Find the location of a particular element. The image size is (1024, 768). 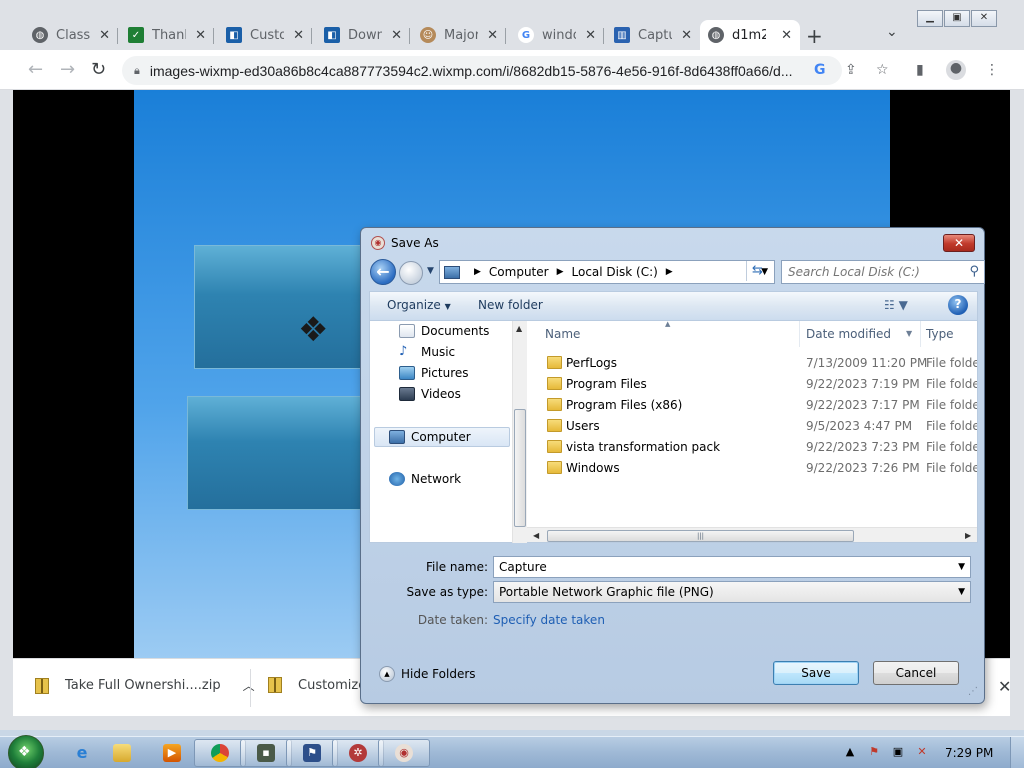

show-desktop-button is located at coordinates (1017, 752).